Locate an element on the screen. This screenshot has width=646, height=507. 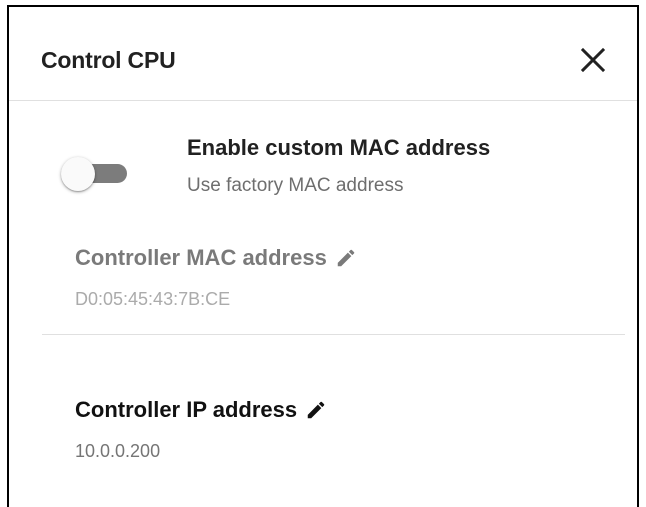
section-divider is located at coordinates (333, 334).